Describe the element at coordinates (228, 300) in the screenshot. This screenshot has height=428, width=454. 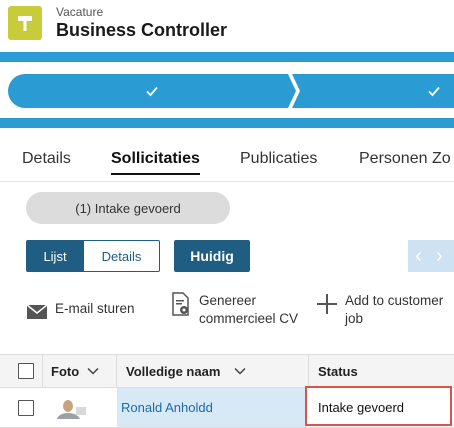
I see `generate-cv-label-line1: Genereer` at that location.